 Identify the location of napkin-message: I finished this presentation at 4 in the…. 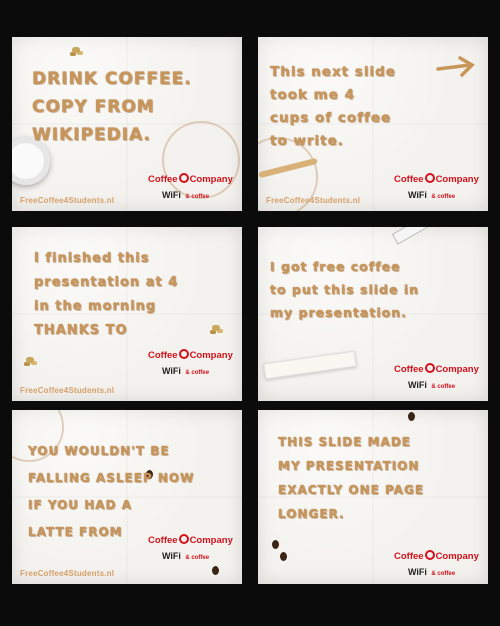
(106, 294).